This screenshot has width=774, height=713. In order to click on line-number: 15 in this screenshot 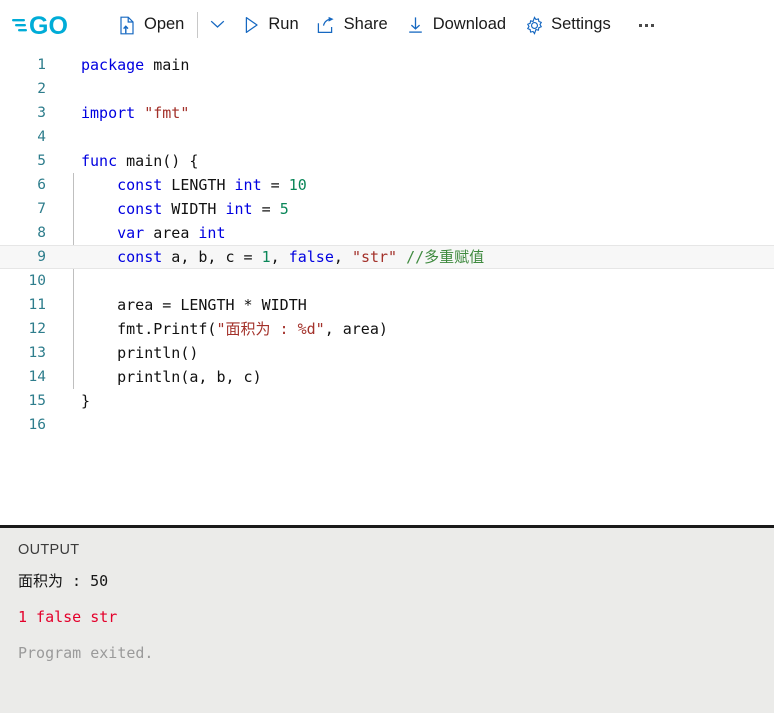, I will do `click(37, 401)`.